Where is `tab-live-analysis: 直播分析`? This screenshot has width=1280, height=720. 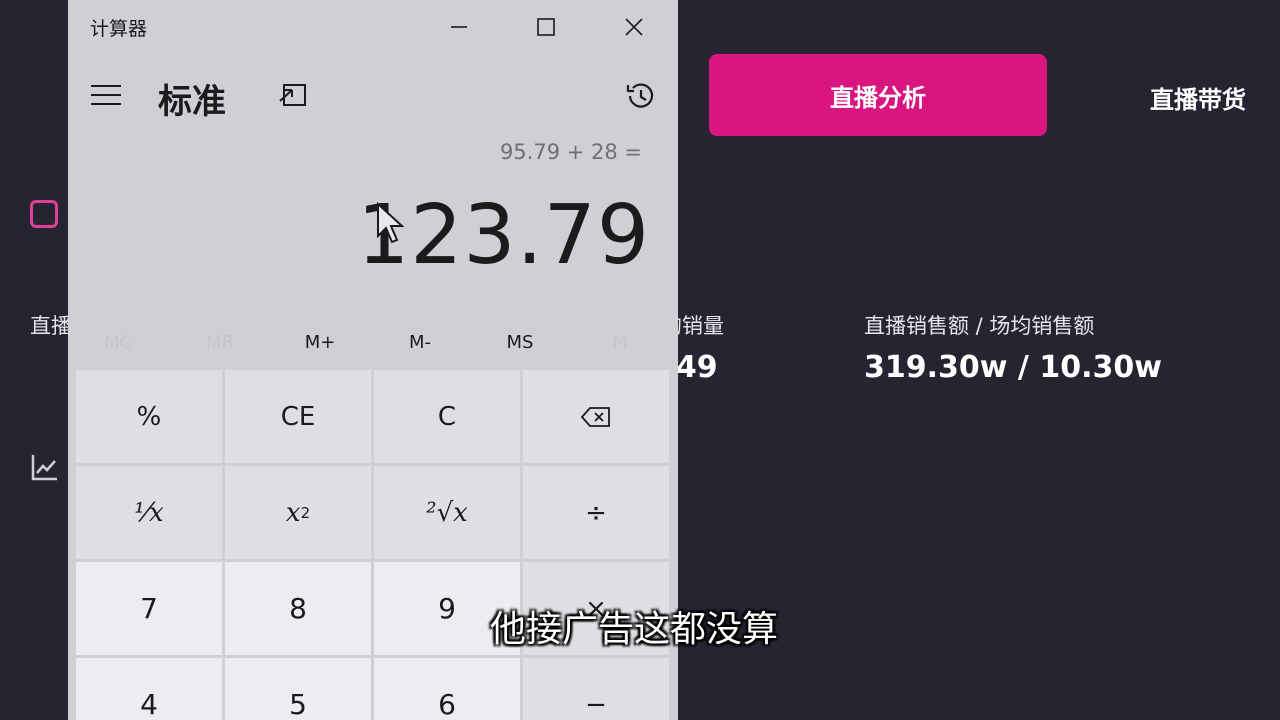
tab-live-analysis: 直播分析 is located at coordinates (878, 95).